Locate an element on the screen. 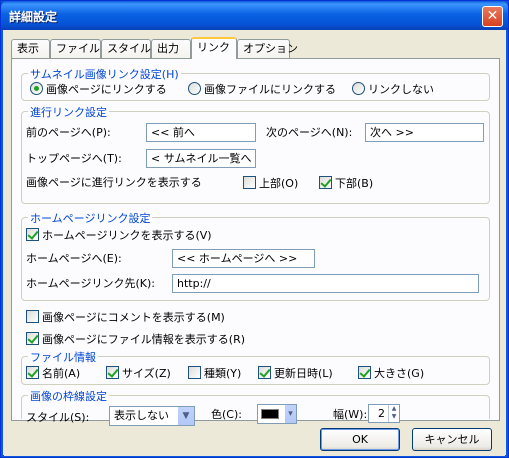  fileinfo-size-label: サイズ(Z) is located at coordinates (146, 373).